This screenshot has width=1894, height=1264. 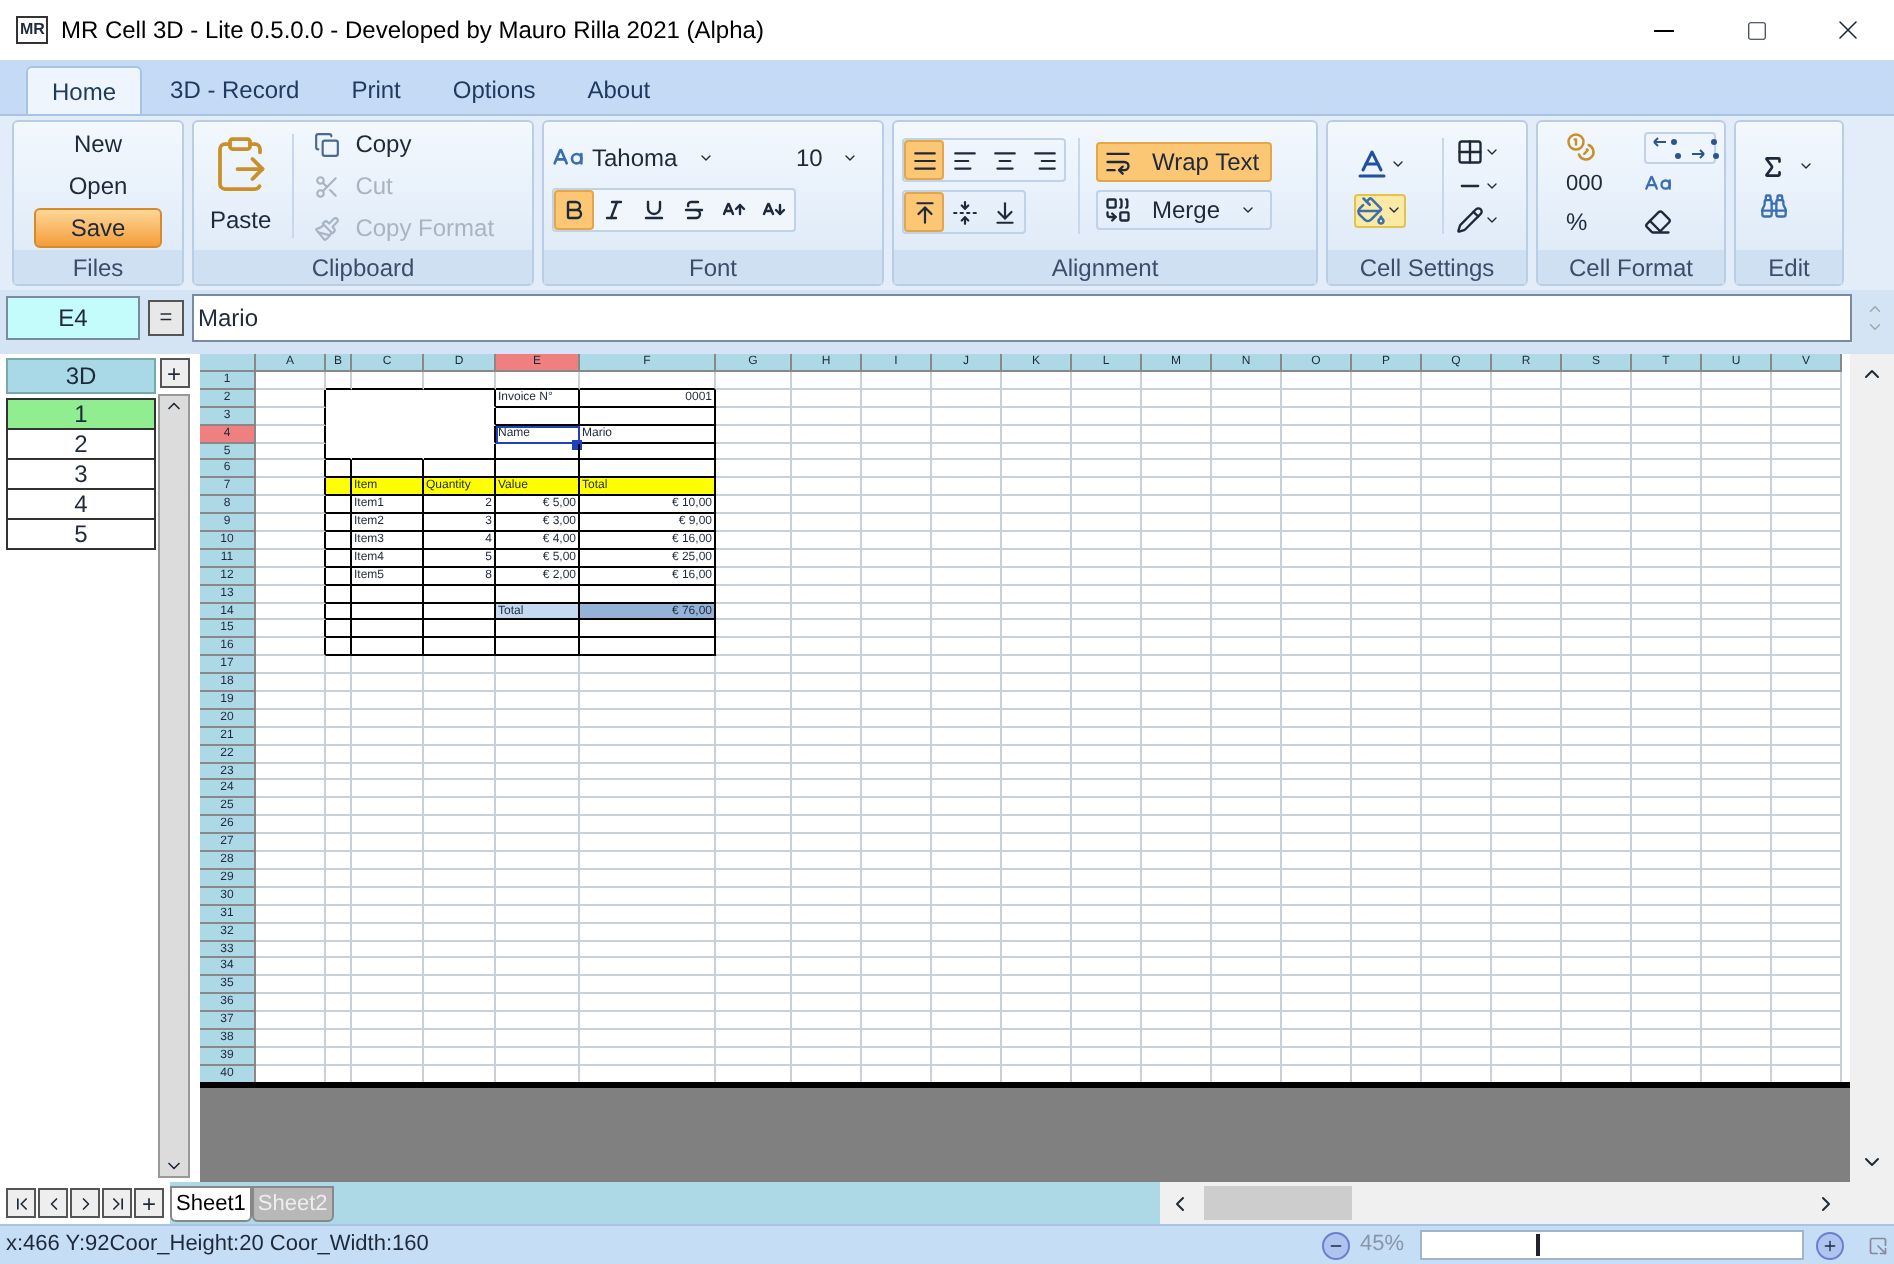 I want to click on group-label: Clipboard, so click(x=363, y=268).